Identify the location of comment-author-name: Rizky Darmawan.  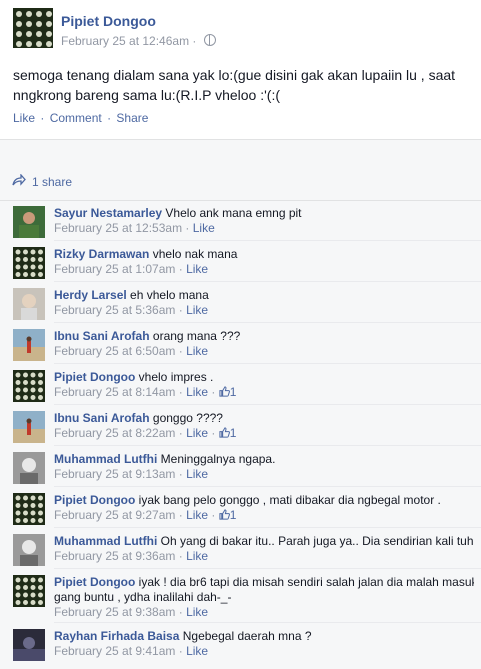
(101, 254).